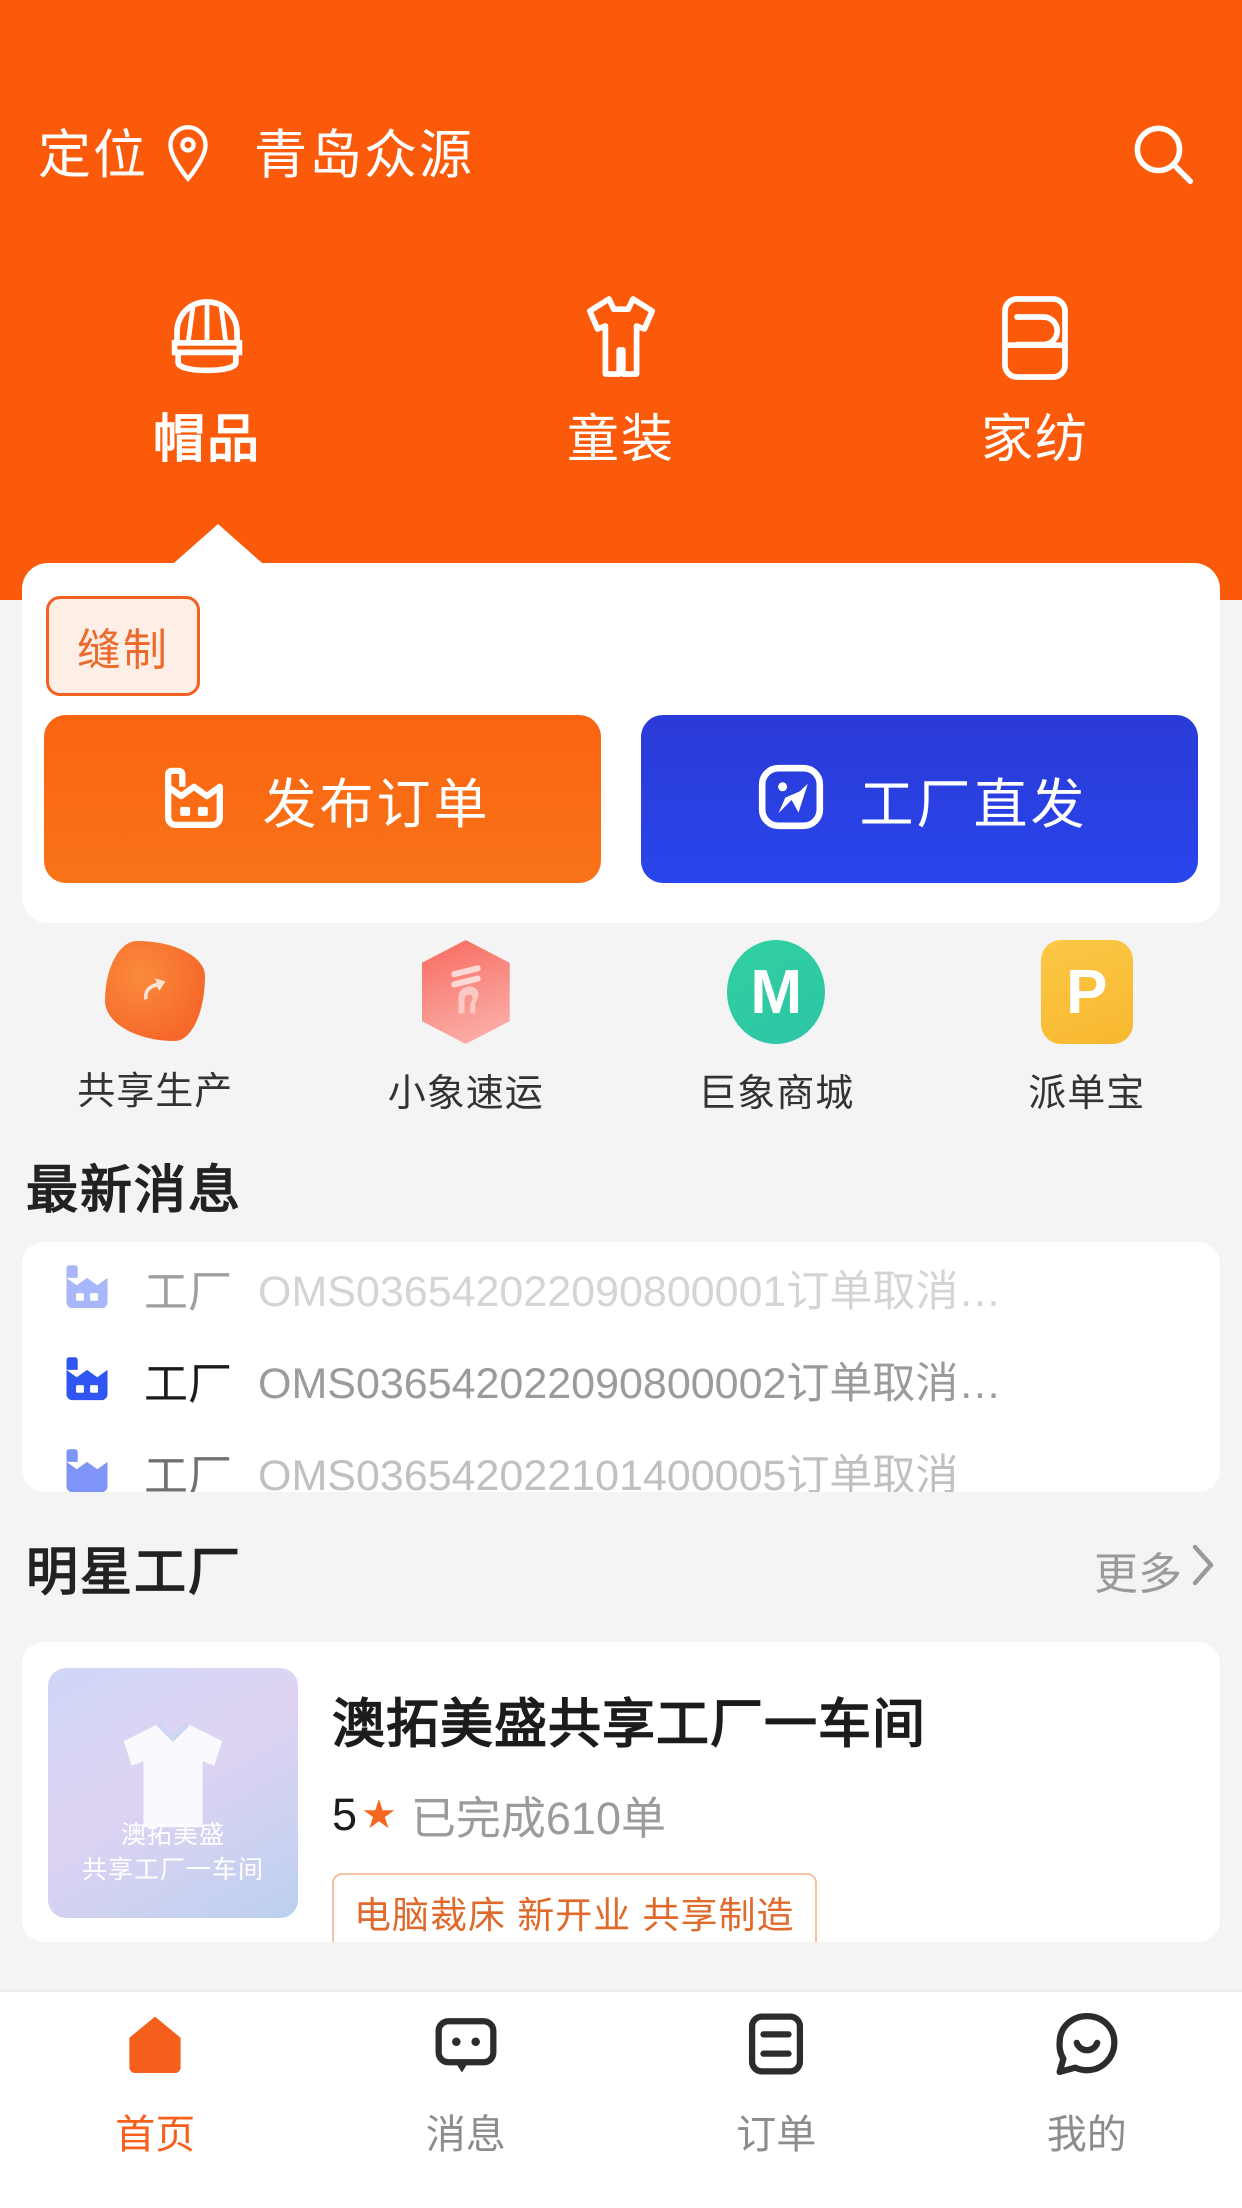  What do you see at coordinates (791, 799) in the screenshot?
I see `send-square-icon` at bounding box center [791, 799].